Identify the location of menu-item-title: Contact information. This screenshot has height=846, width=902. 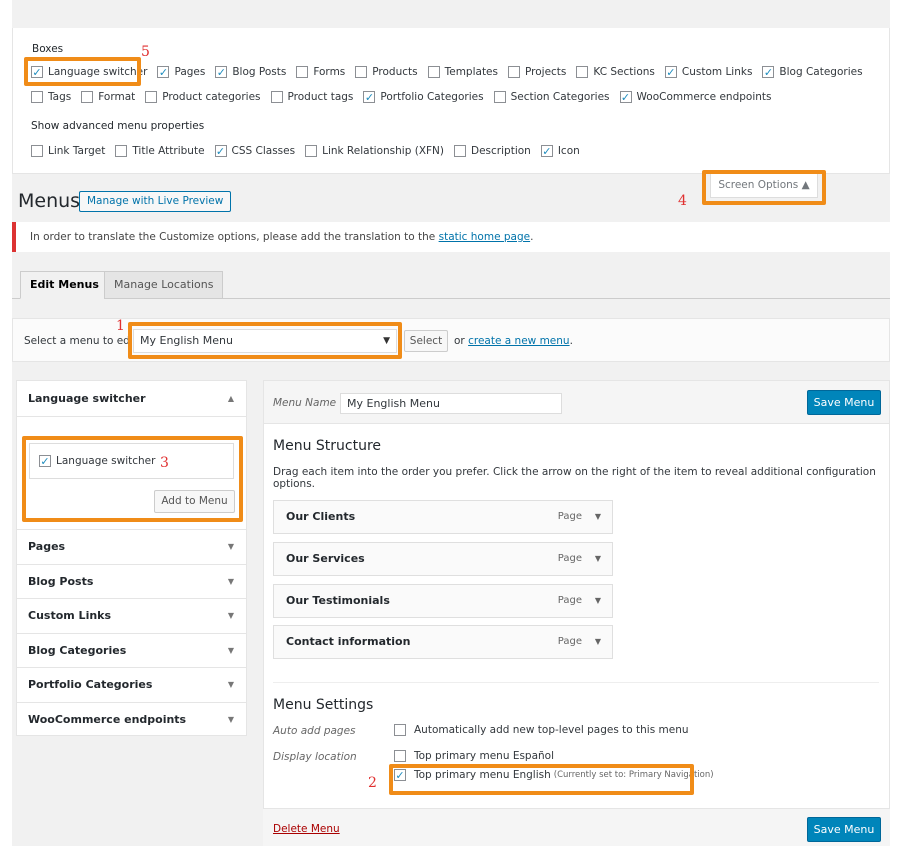
(348, 642).